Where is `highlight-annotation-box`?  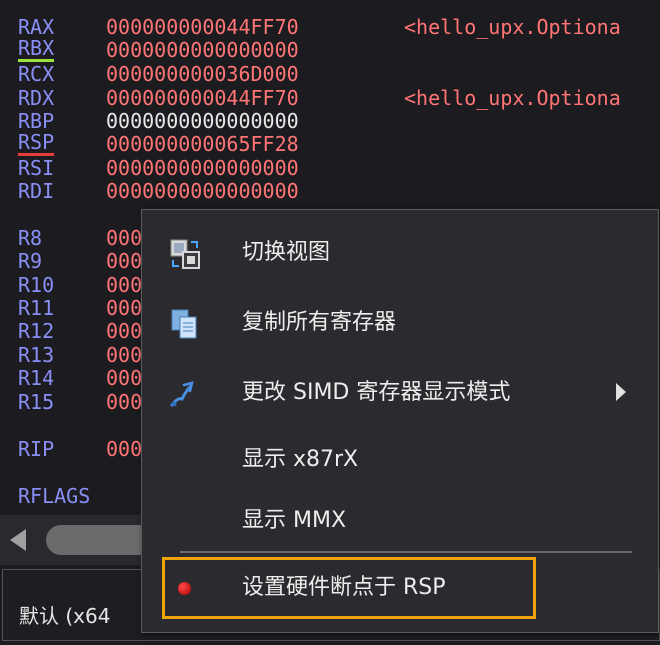 highlight-annotation-box is located at coordinates (349, 588).